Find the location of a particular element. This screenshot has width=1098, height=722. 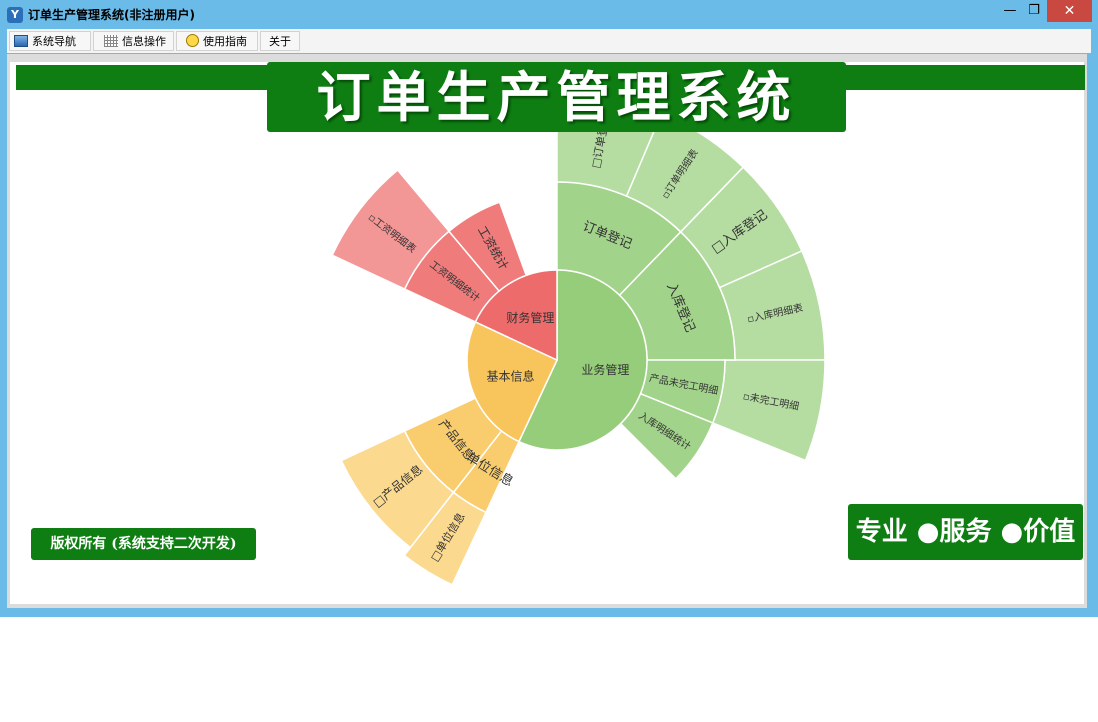

sunburst-label: 业务管理 is located at coordinates (605, 369).